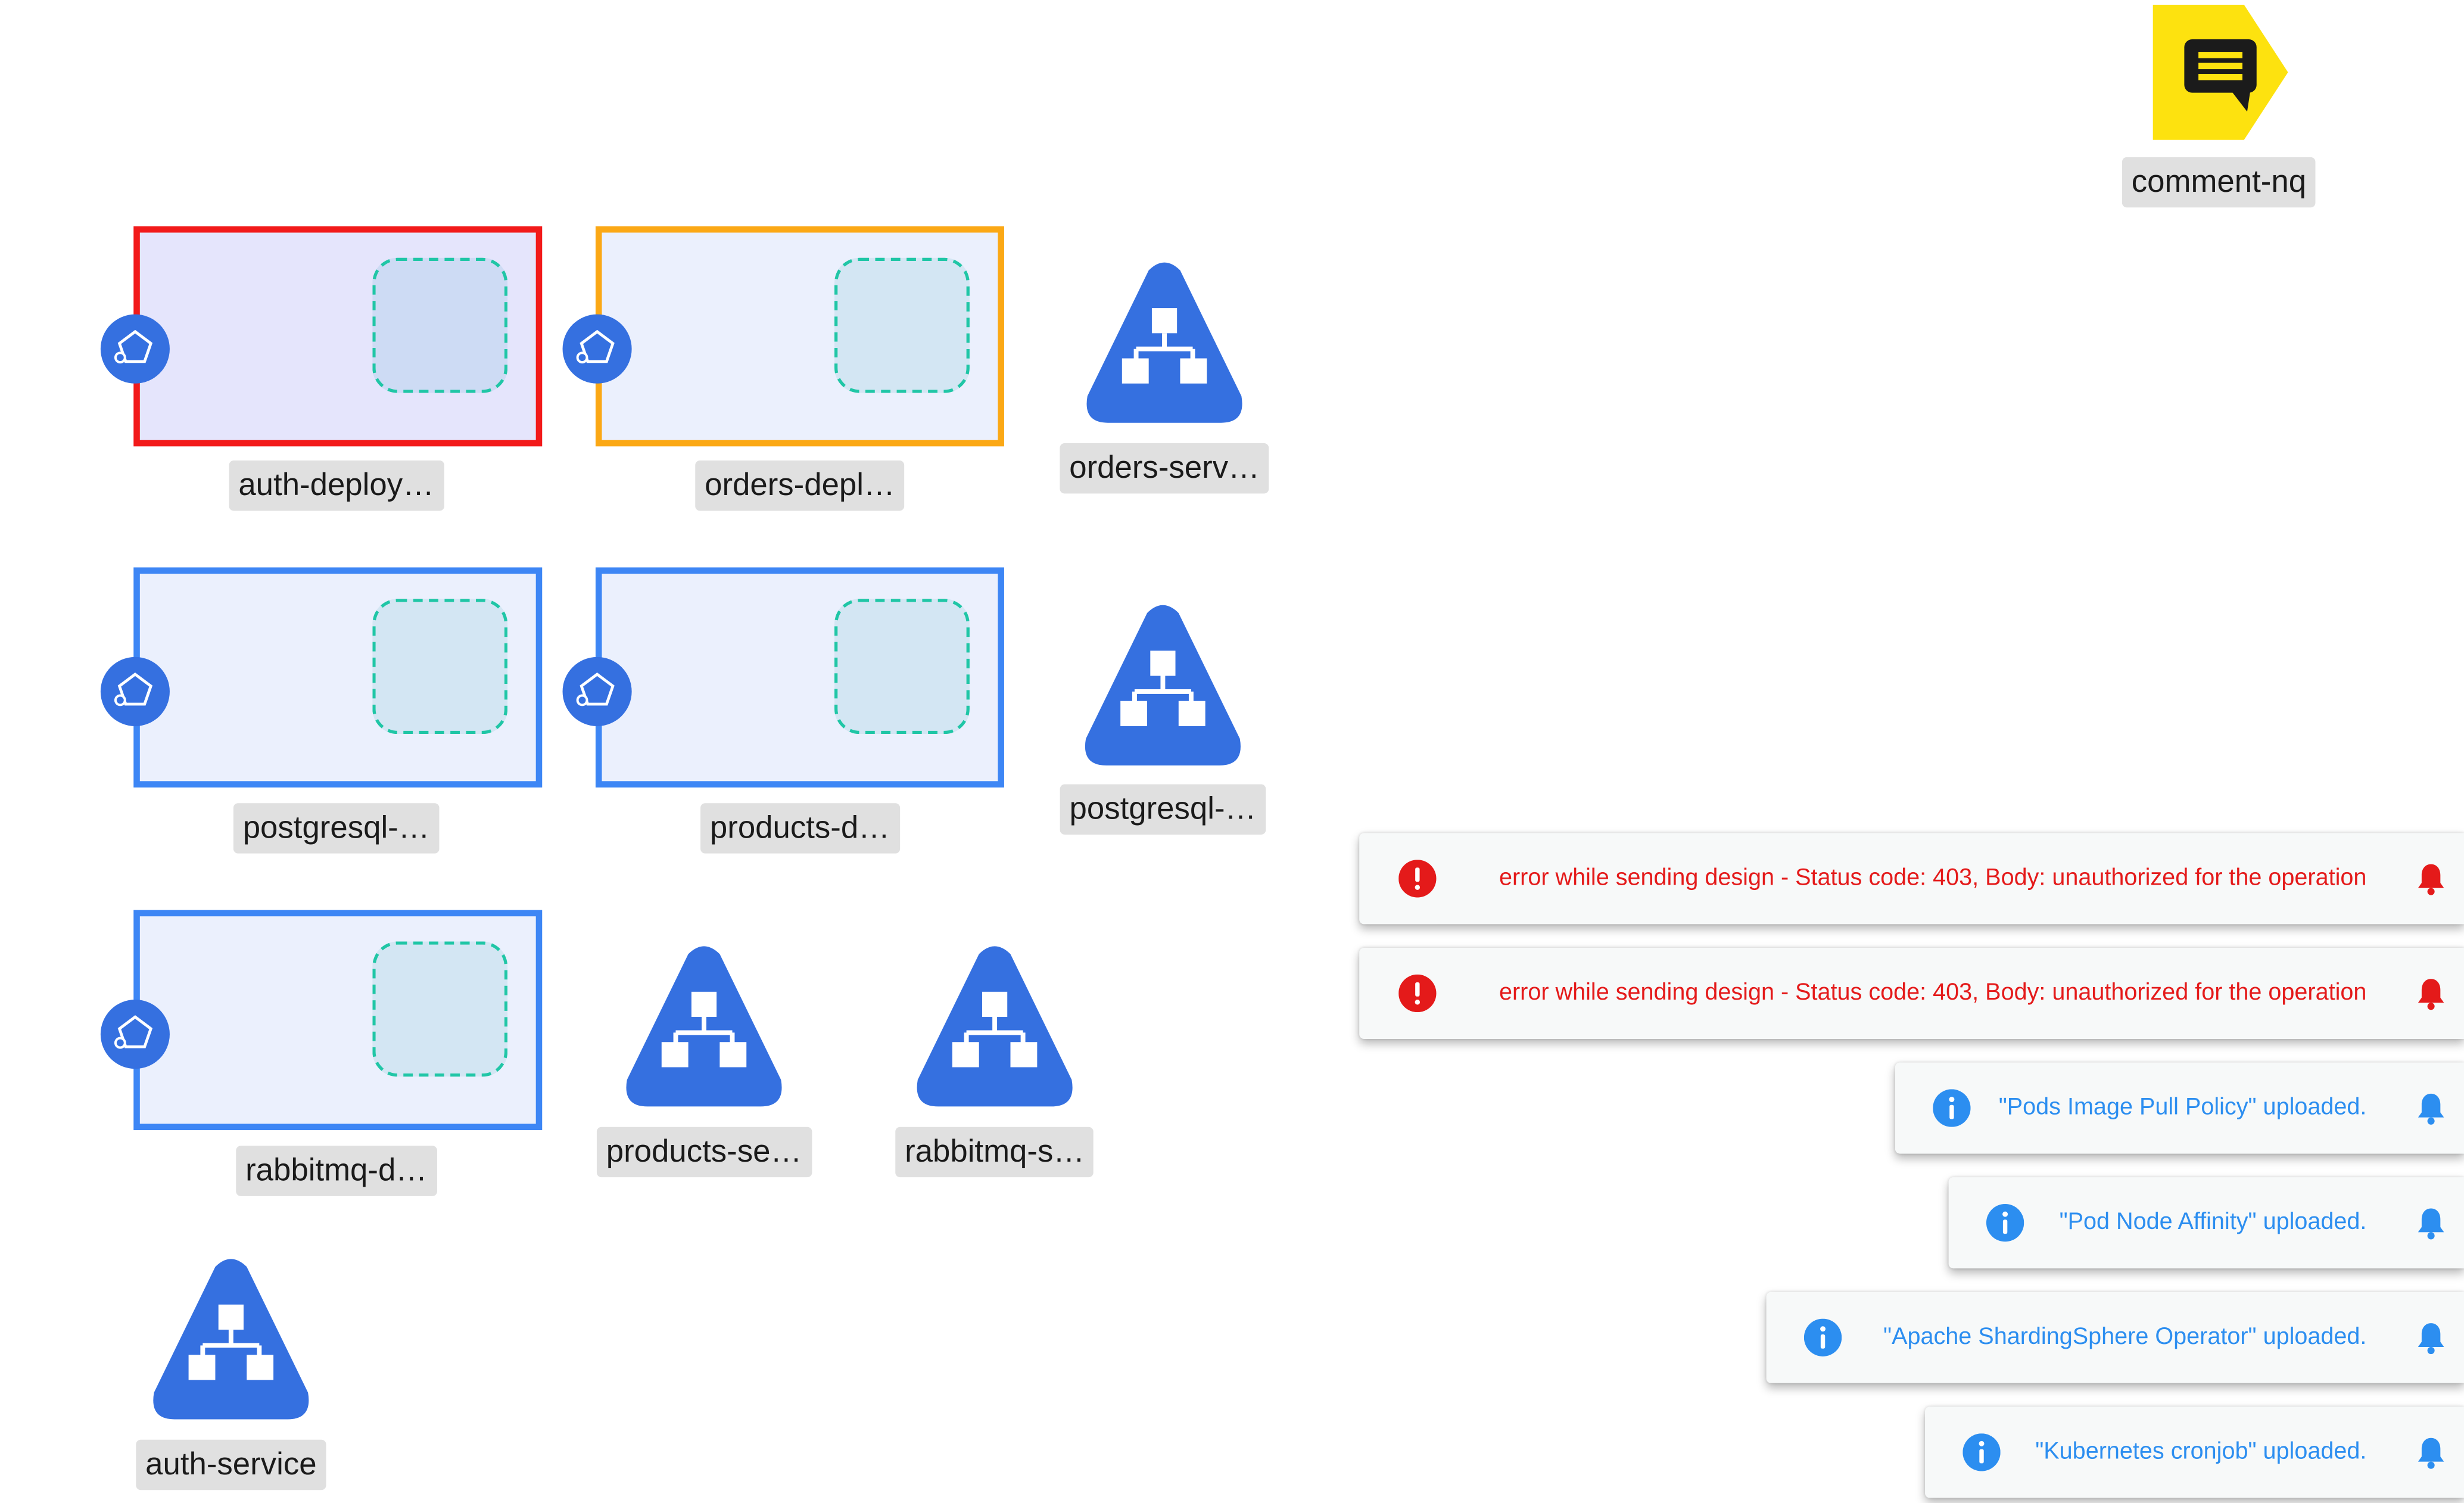 The height and width of the screenshot is (1503, 2464). Describe the element at coordinates (2201, 1452) in the screenshot. I see `notification-message: "Kubernetes cronjob" uploaded.` at that location.